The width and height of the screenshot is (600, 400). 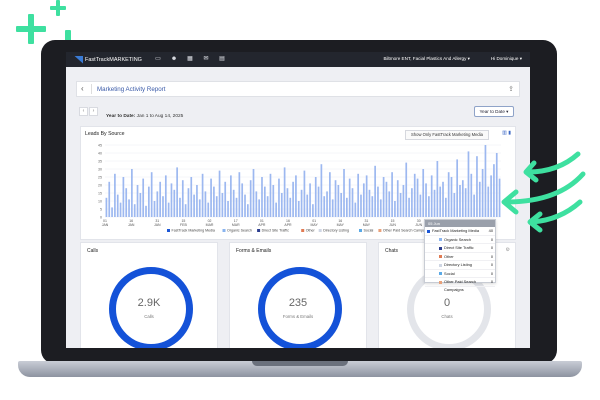 I want to click on user-menu: Hi Dominique ▾, so click(x=506, y=59).